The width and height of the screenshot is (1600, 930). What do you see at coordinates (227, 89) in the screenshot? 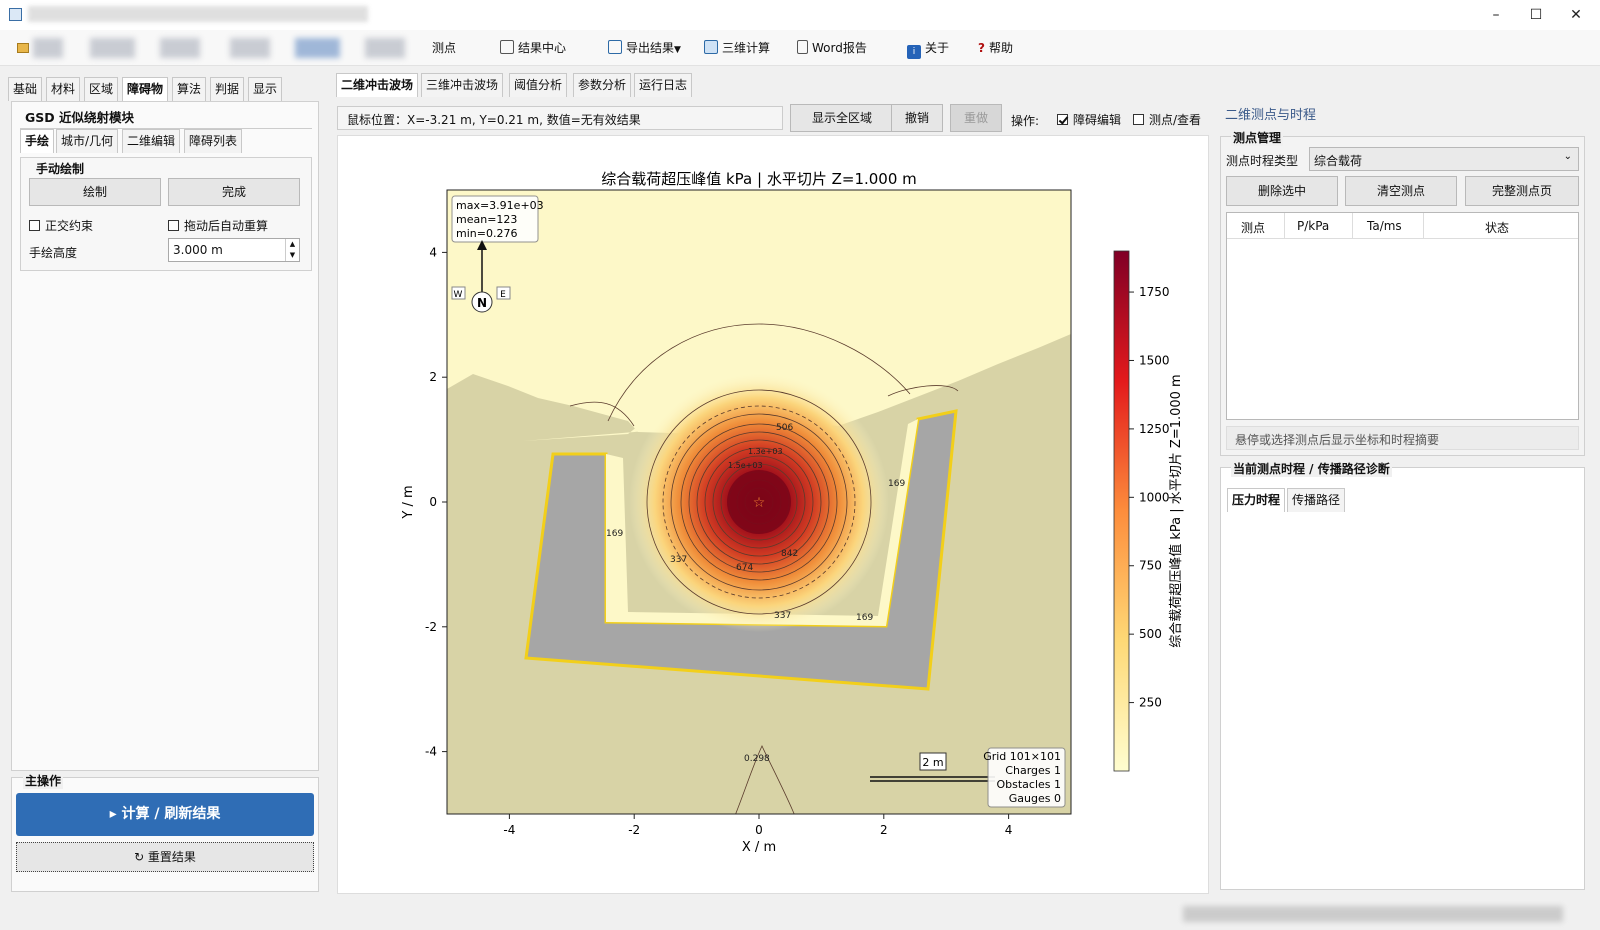
I see `tab-criteria: 判据` at bounding box center [227, 89].